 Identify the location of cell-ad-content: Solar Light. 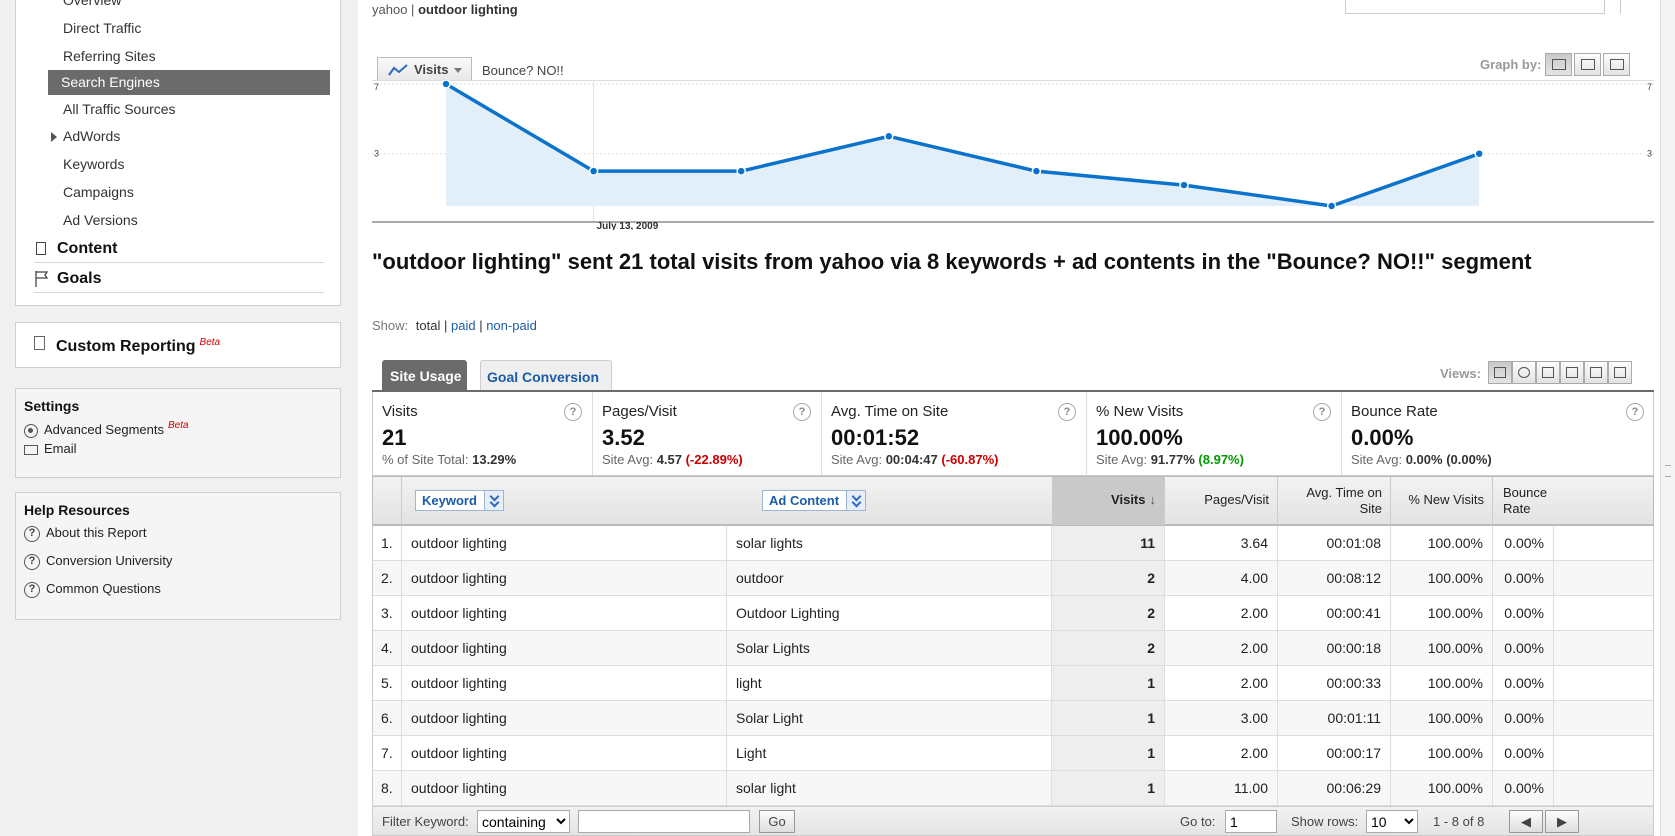
(889, 718).